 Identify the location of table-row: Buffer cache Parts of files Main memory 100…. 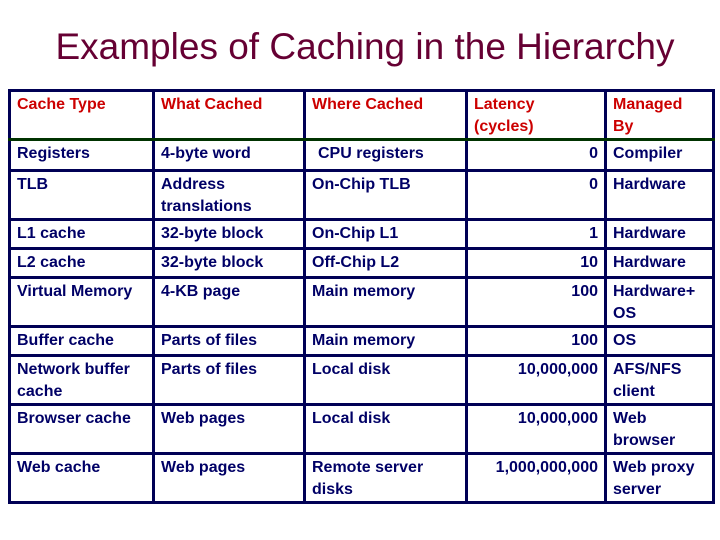
(361, 341).